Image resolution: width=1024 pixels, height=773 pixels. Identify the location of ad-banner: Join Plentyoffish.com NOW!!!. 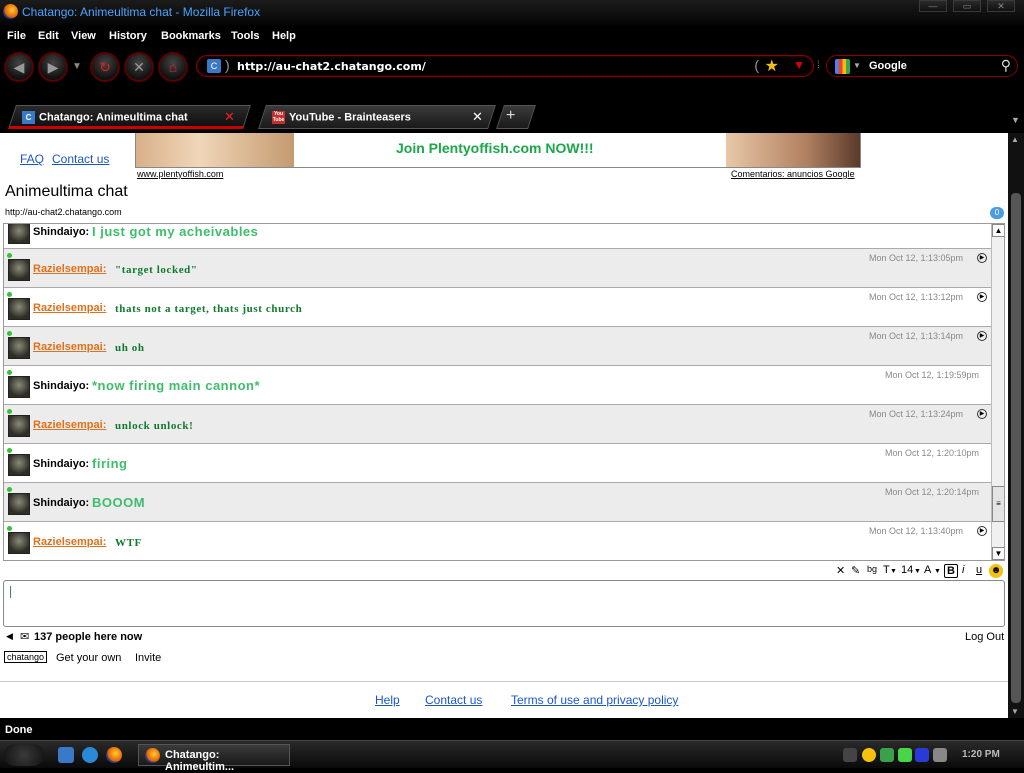
(498, 150).